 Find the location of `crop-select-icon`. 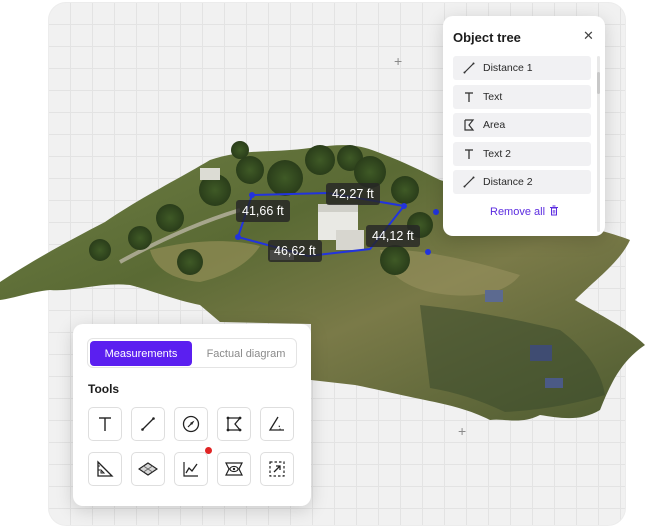

crop-select-icon is located at coordinates (277, 469).